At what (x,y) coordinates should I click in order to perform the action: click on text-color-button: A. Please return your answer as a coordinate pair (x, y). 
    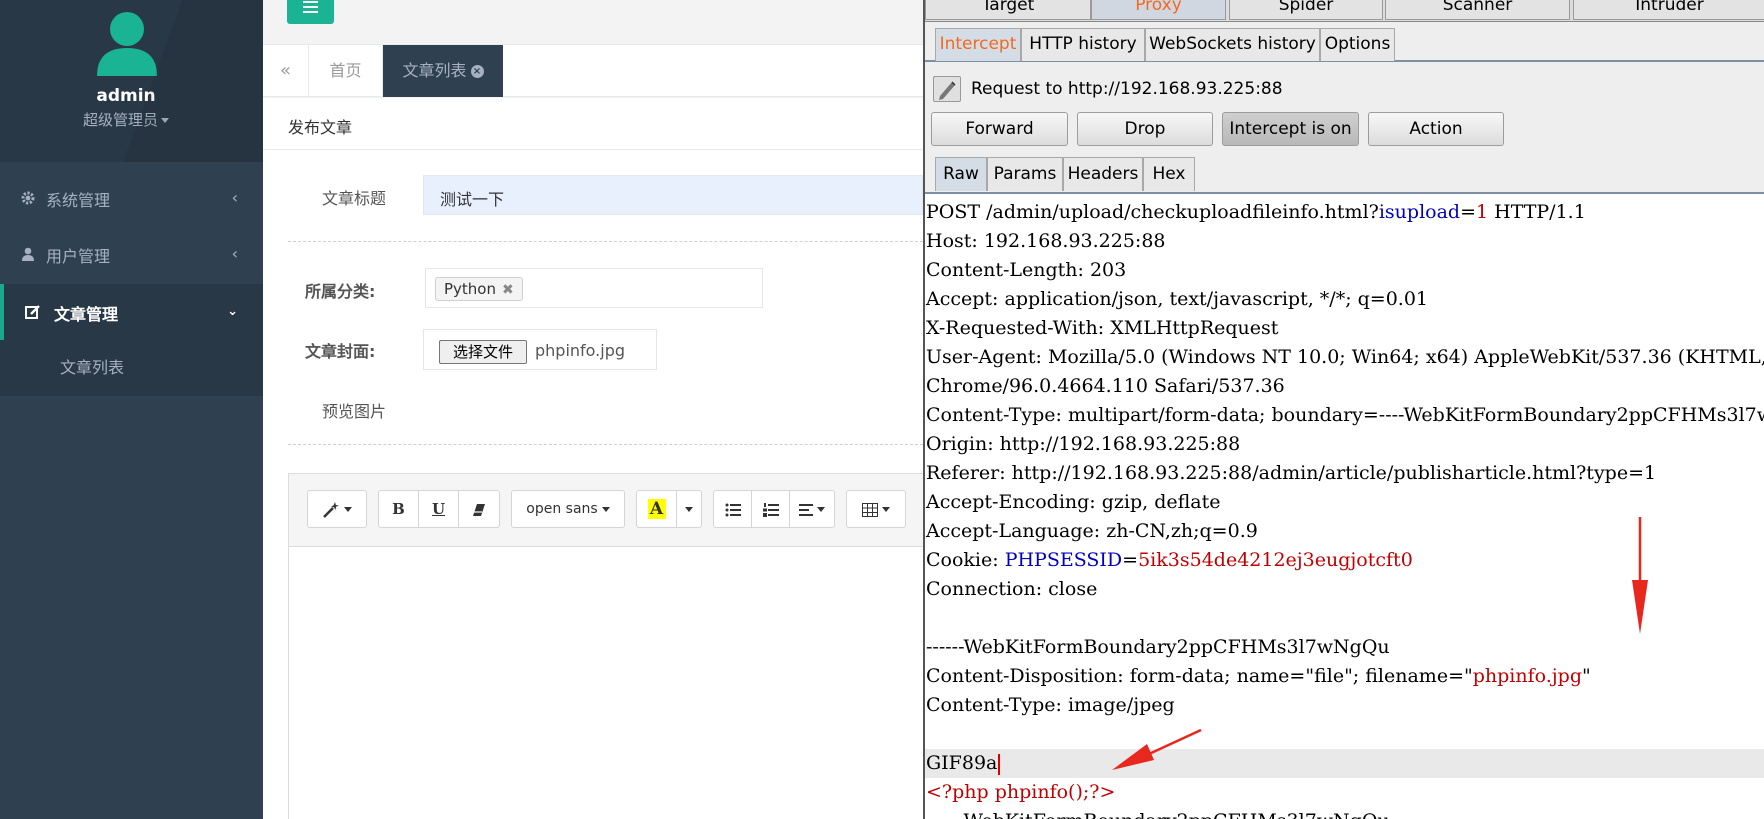
    Looking at the image, I should click on (657, 509).